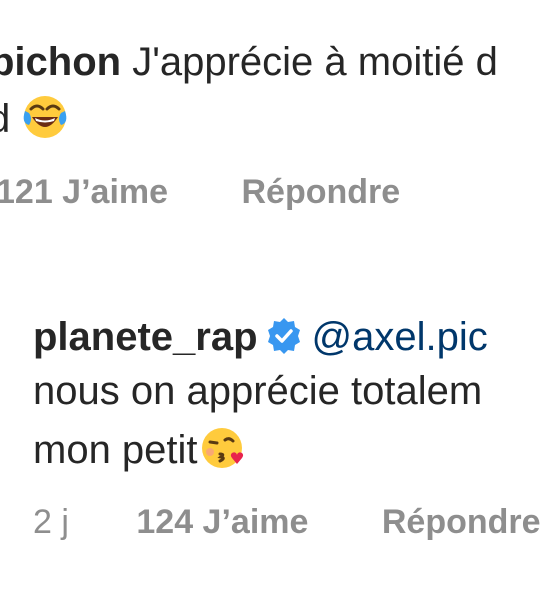  What do you see at coordinates (400, 337) in the screenshot?
I see `comment-2-mention: @axel.pic` at bounding box center [400, 337].